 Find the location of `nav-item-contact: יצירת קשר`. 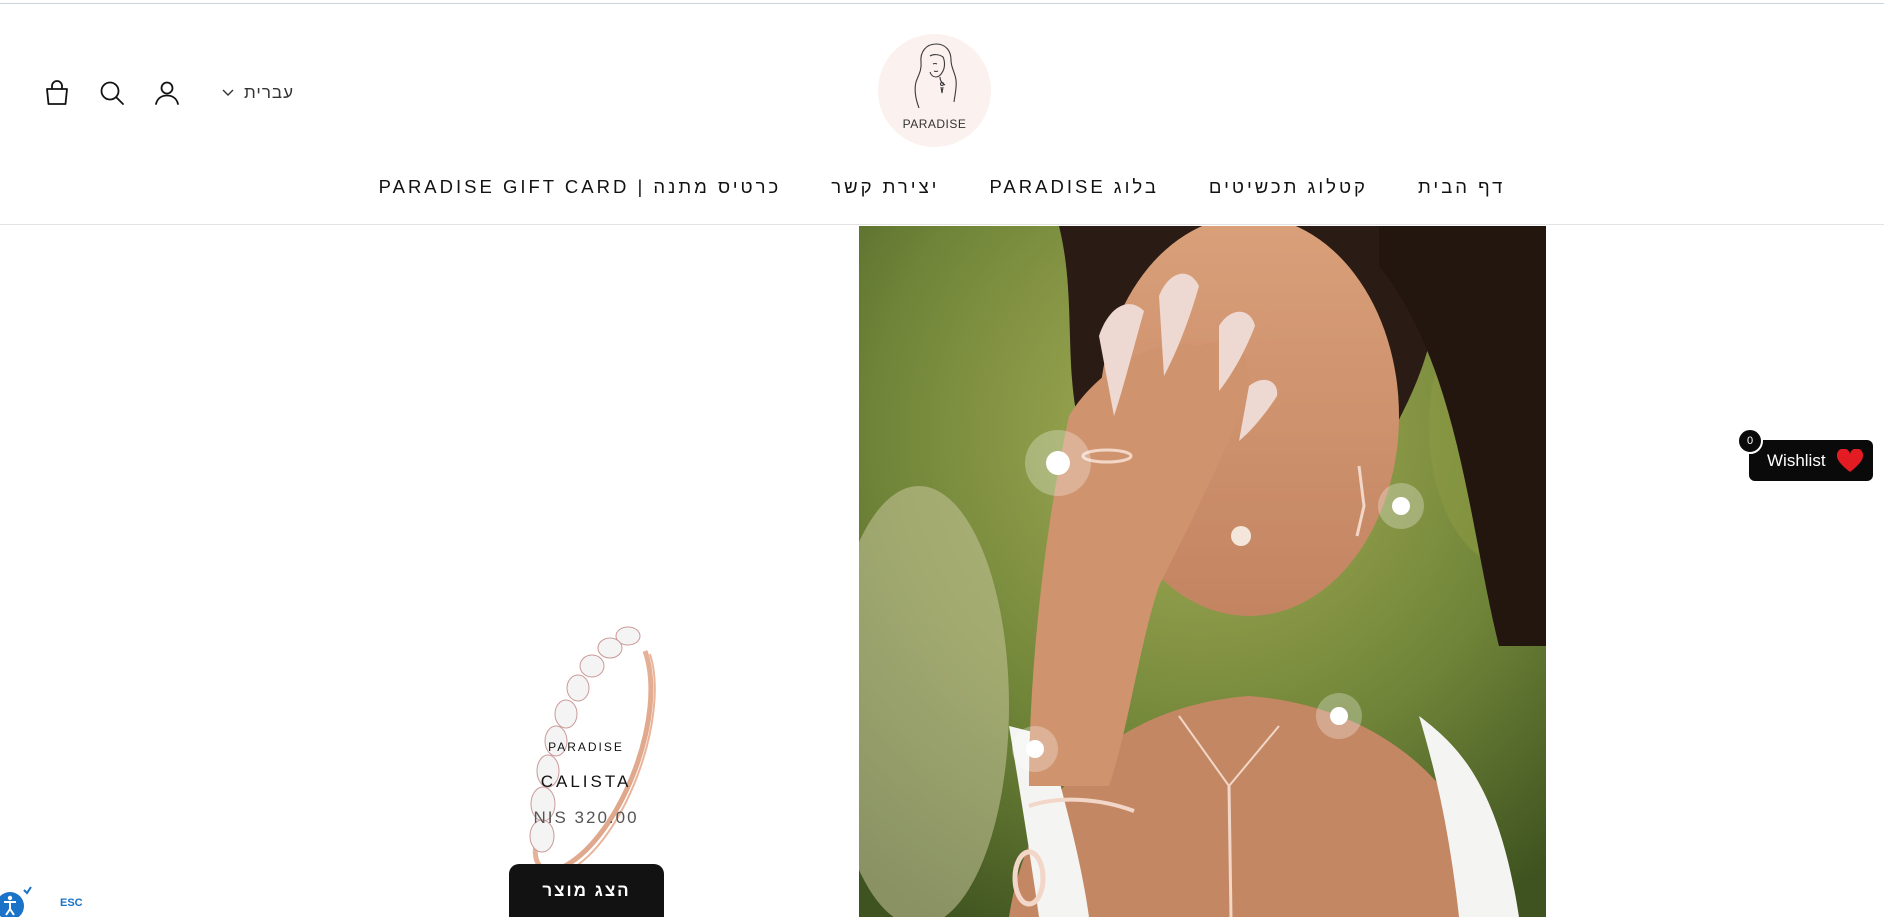

nav-item-contact: יצירת קשר is located at coordinates (885, 187).